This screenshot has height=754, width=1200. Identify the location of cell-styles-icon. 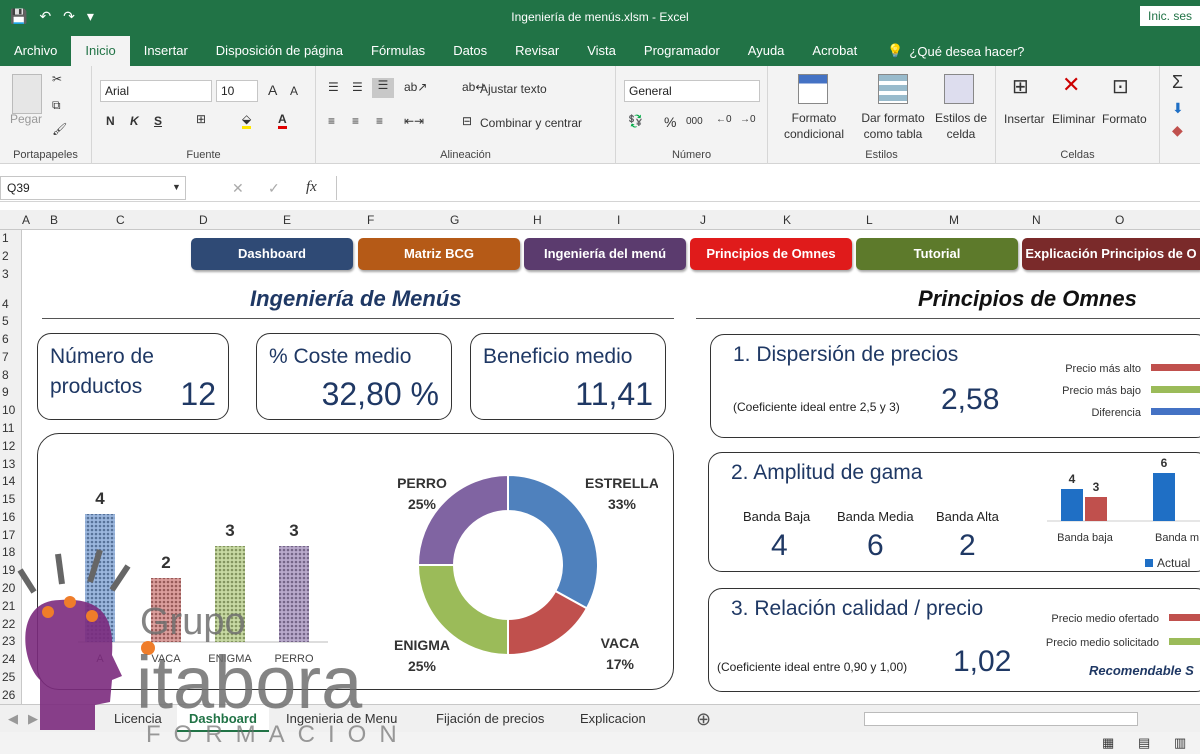
(959, 89).